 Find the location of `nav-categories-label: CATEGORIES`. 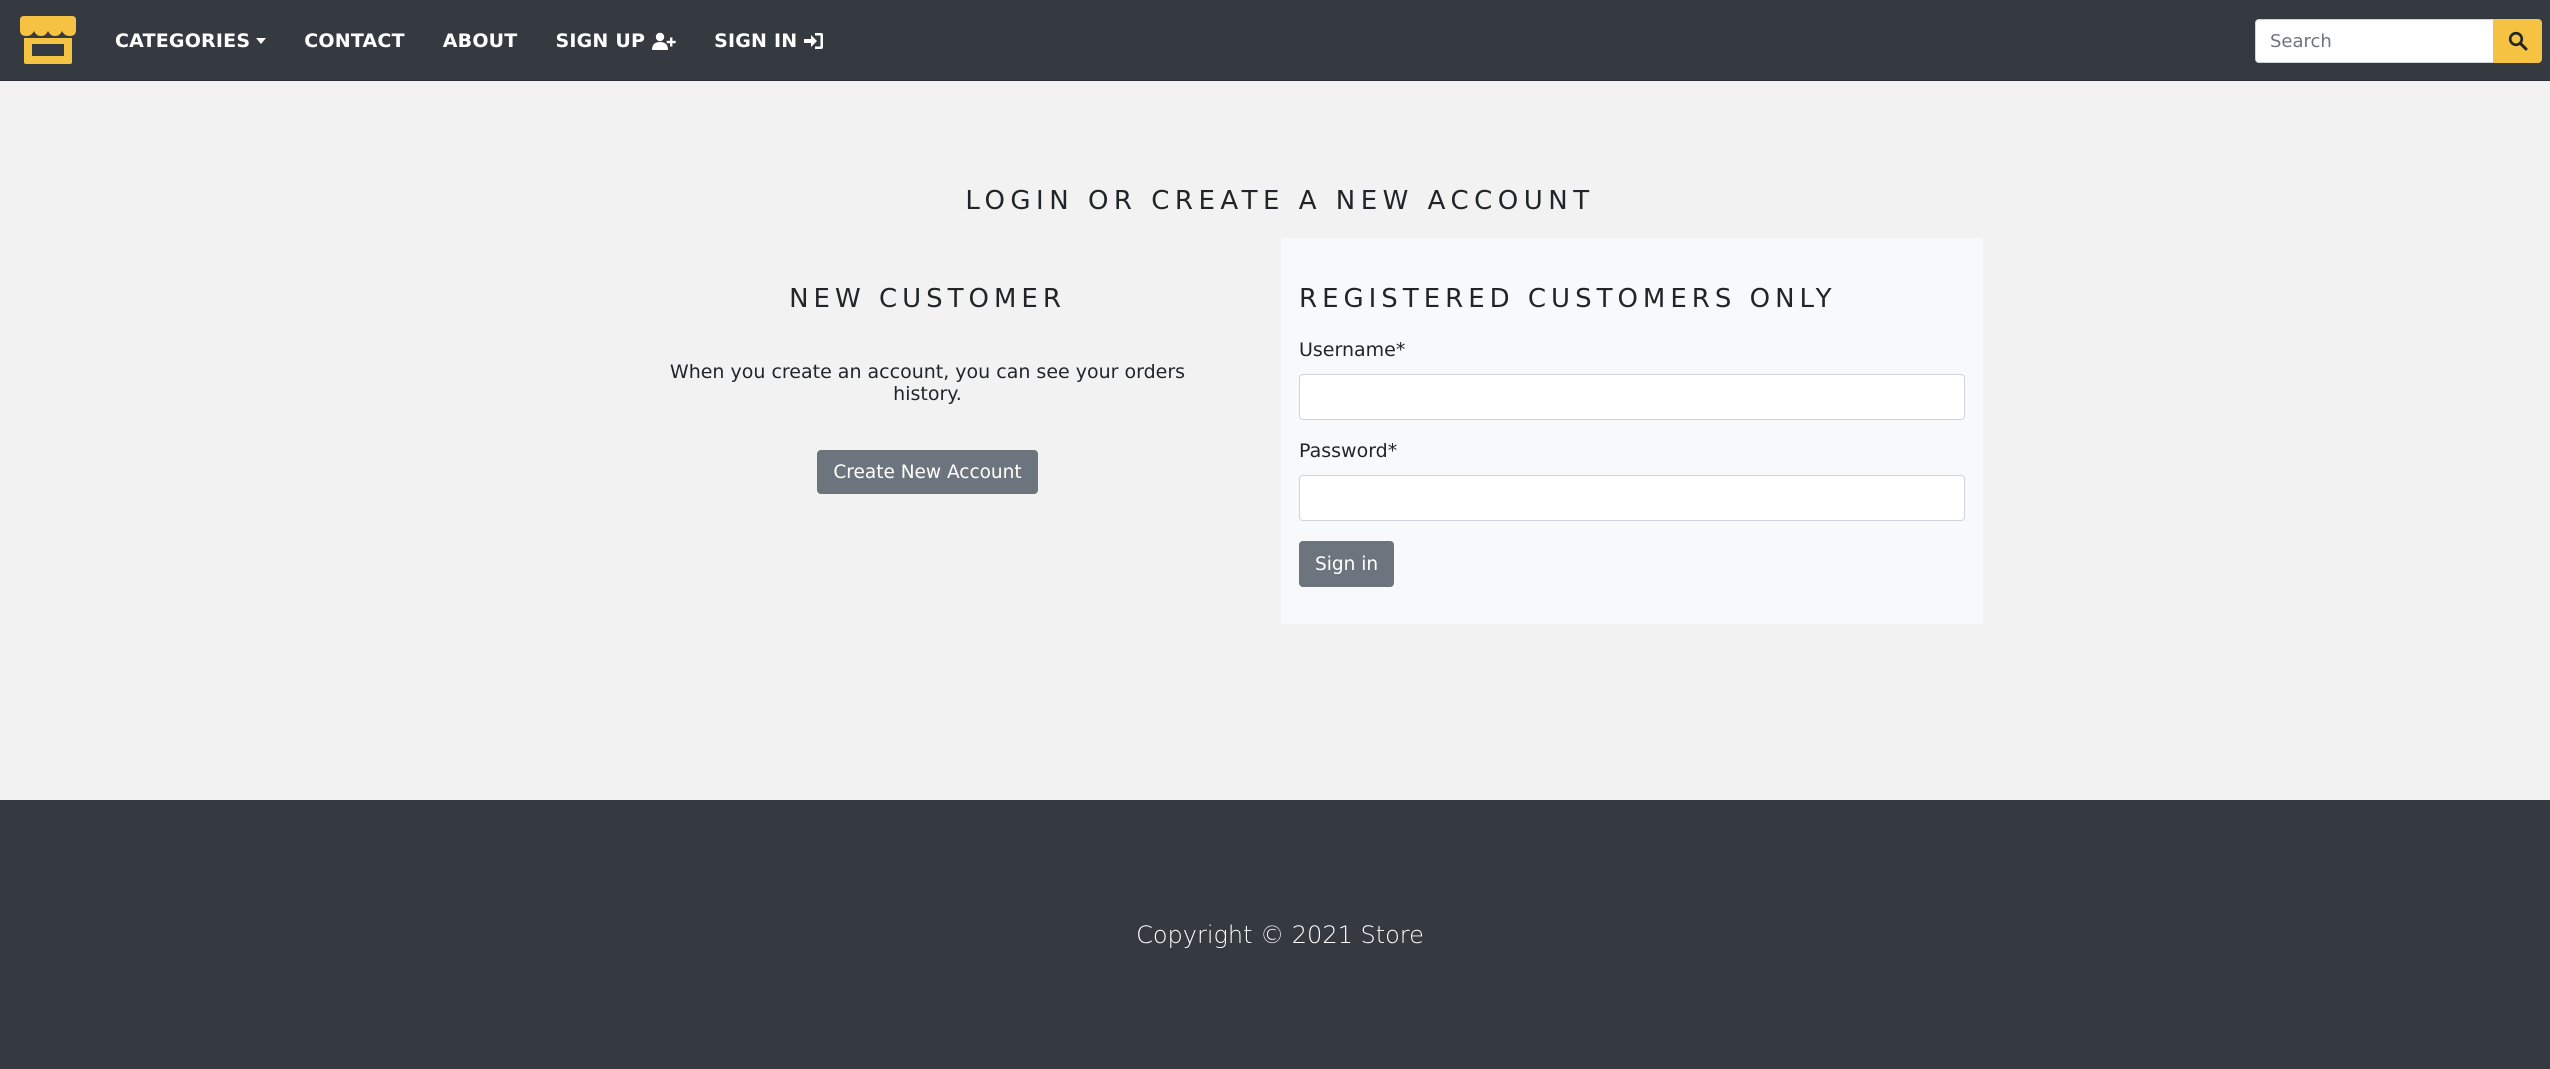

nav-categories-label: CATEGORIES is located at coordinates (183, 40).